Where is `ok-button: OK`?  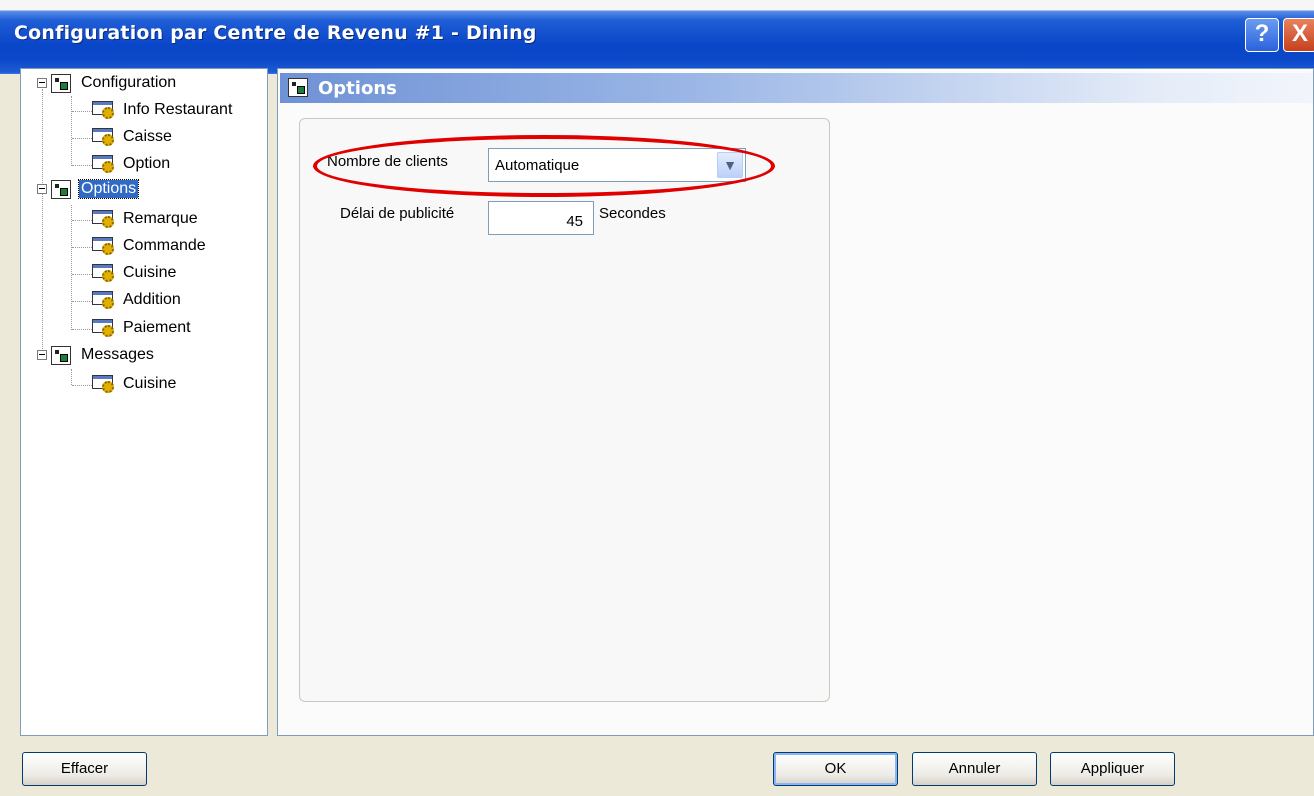
ok-button: OK is located at coordinates (835, 769).